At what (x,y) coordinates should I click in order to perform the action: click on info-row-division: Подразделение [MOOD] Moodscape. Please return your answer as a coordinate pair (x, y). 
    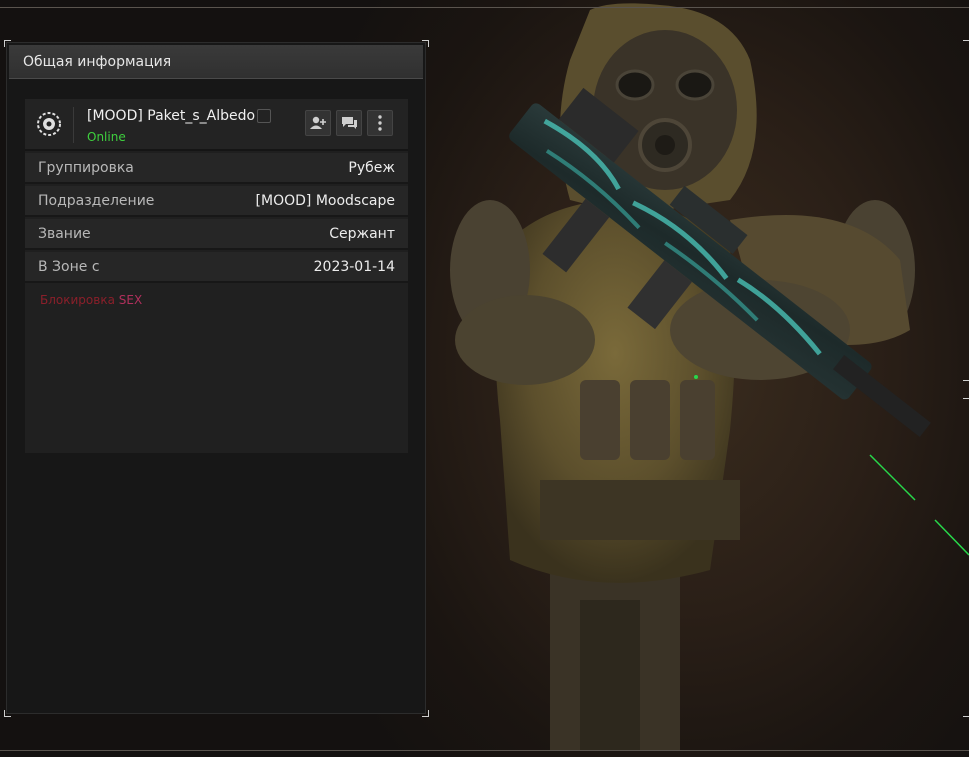
    Looking at the image, I should click on (216, 201).